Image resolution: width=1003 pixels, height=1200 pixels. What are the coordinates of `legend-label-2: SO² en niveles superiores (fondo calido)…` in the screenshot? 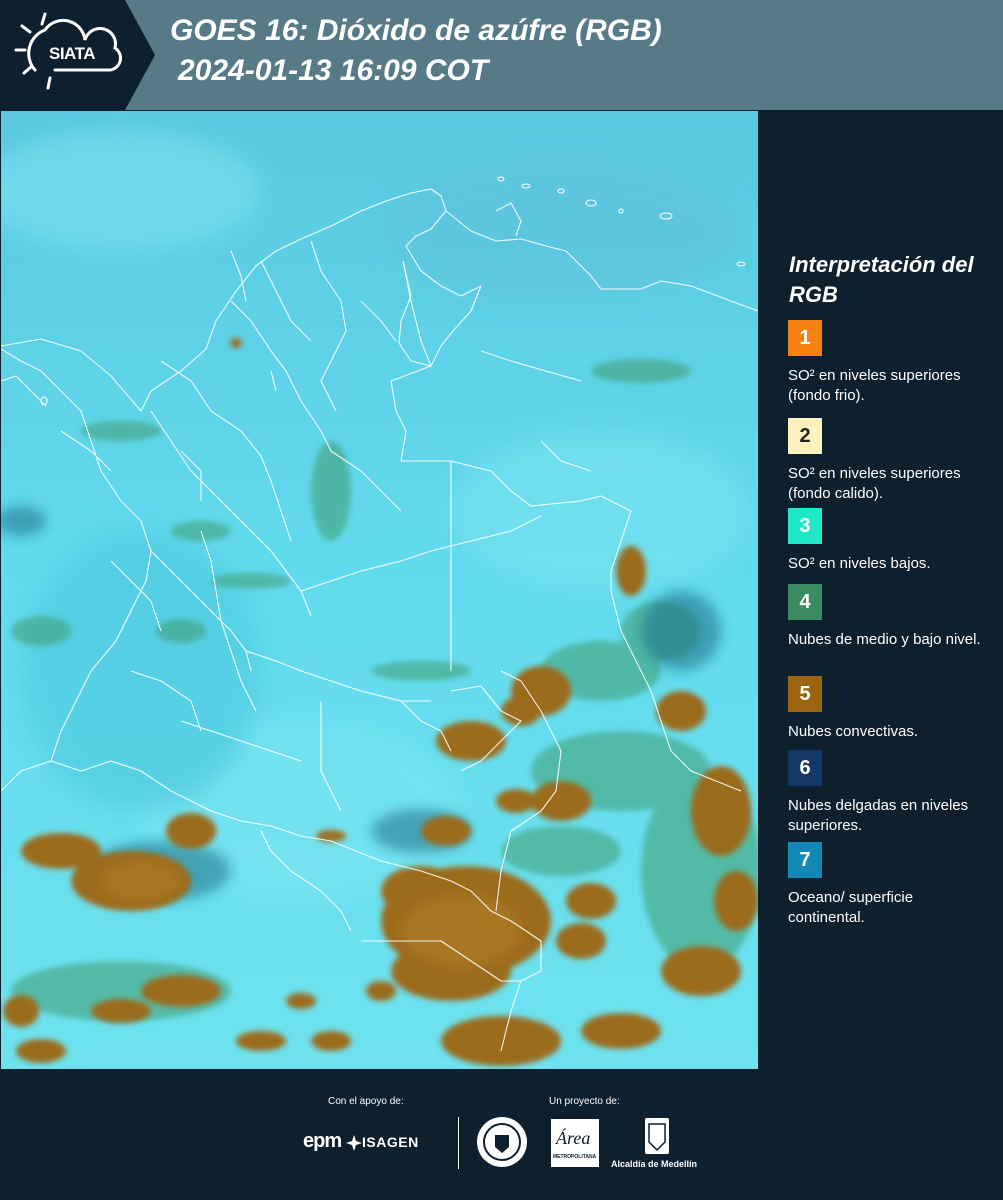 It's located at (874, 483).